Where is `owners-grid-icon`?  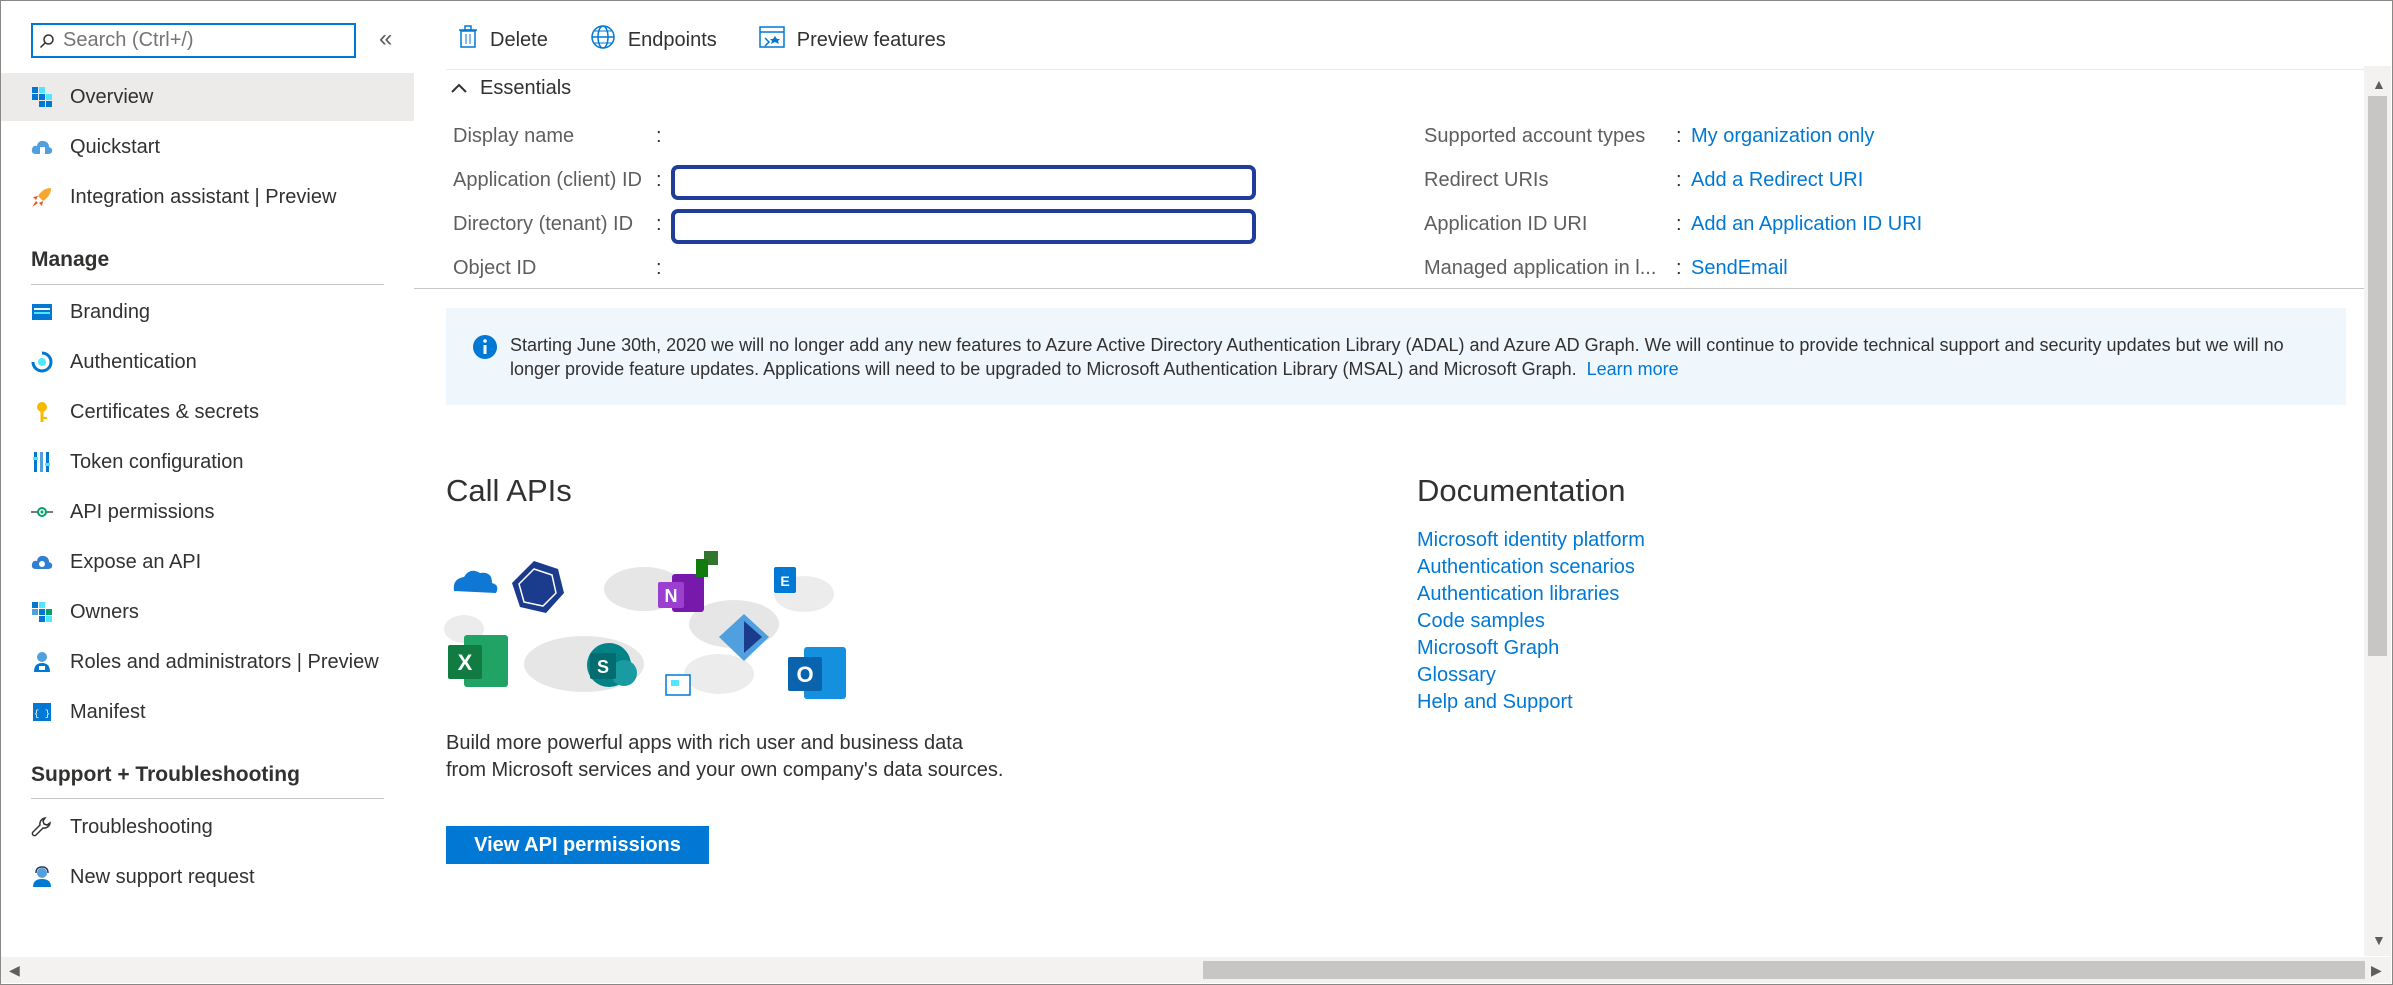
owners-grid-icon is located at coordinates (42, 612).